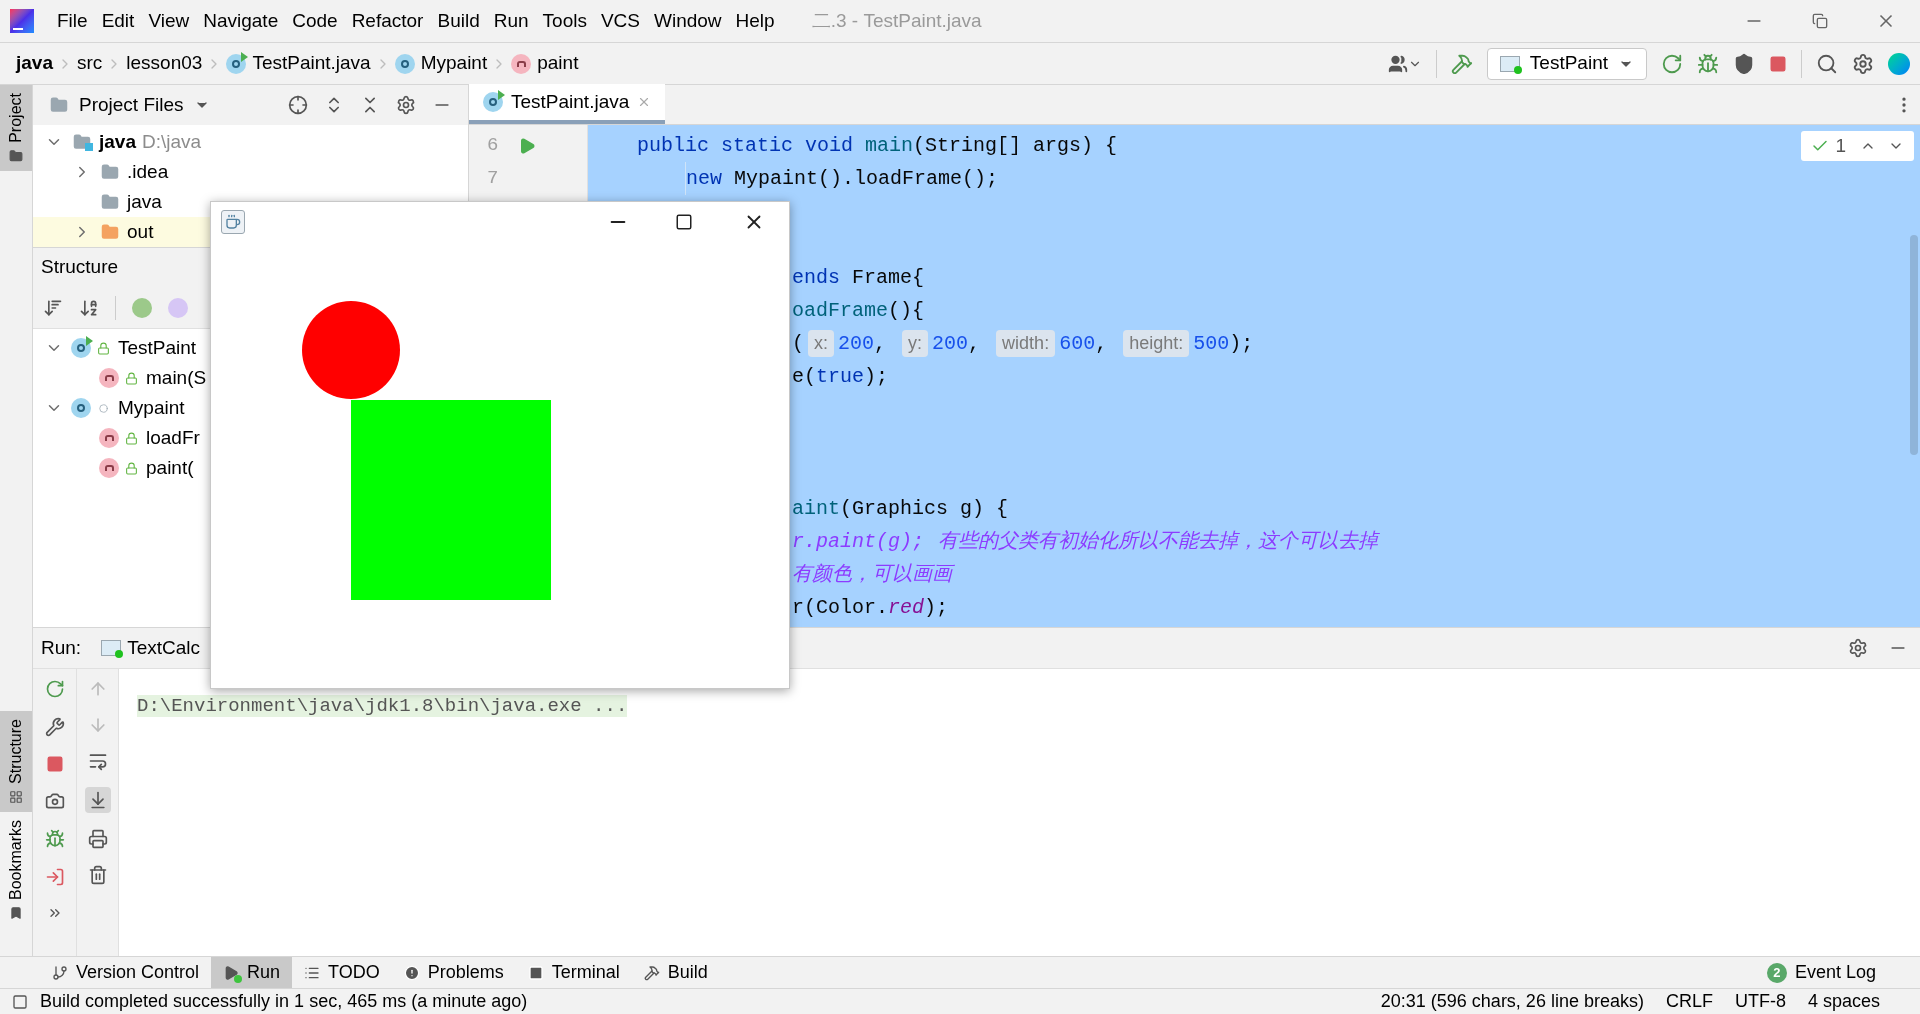  What do you see at coordinates (675, 972) in the screenshot?
I see `tool-window-tab: Build` at bounding box center [675, 972].